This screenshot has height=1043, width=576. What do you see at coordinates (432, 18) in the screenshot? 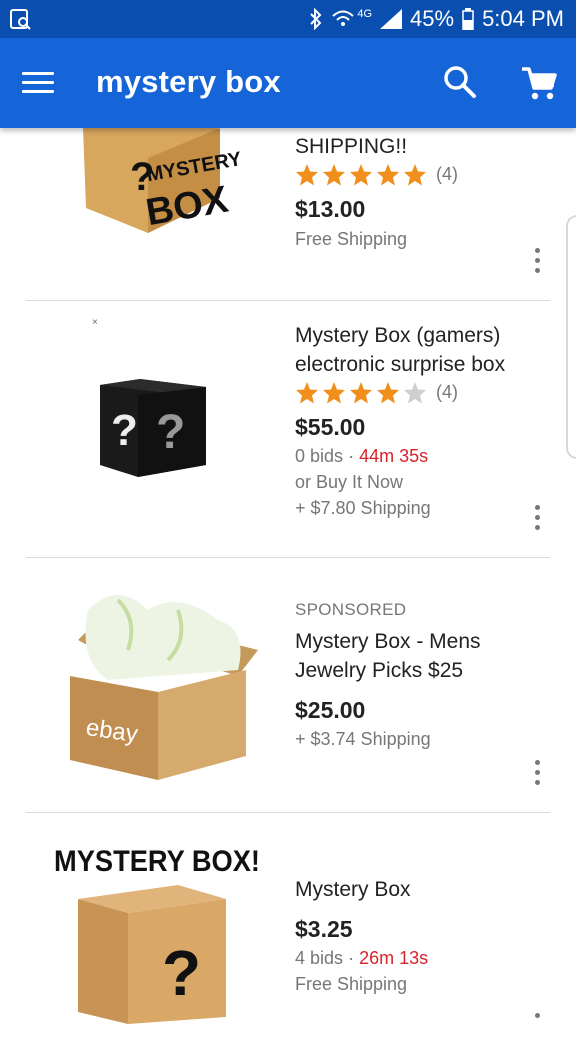
I see `battery-percent: 45%` at bounding box center [432, 18].